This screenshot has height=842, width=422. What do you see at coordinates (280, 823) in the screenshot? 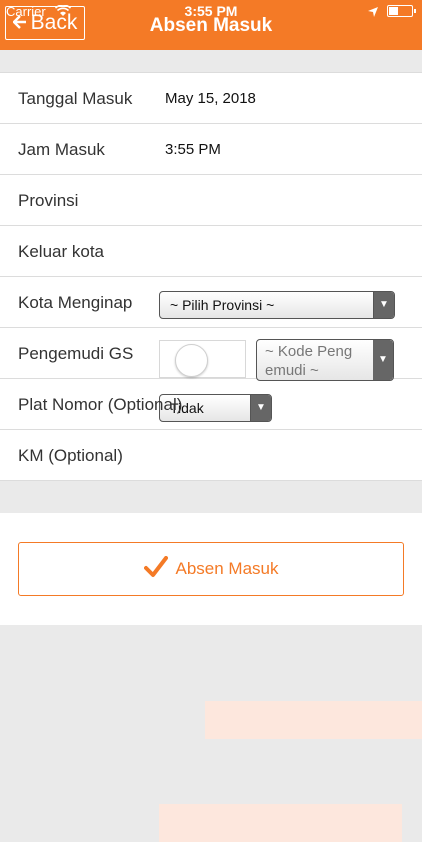
I see `km-input` at bounding box center [280, 823].